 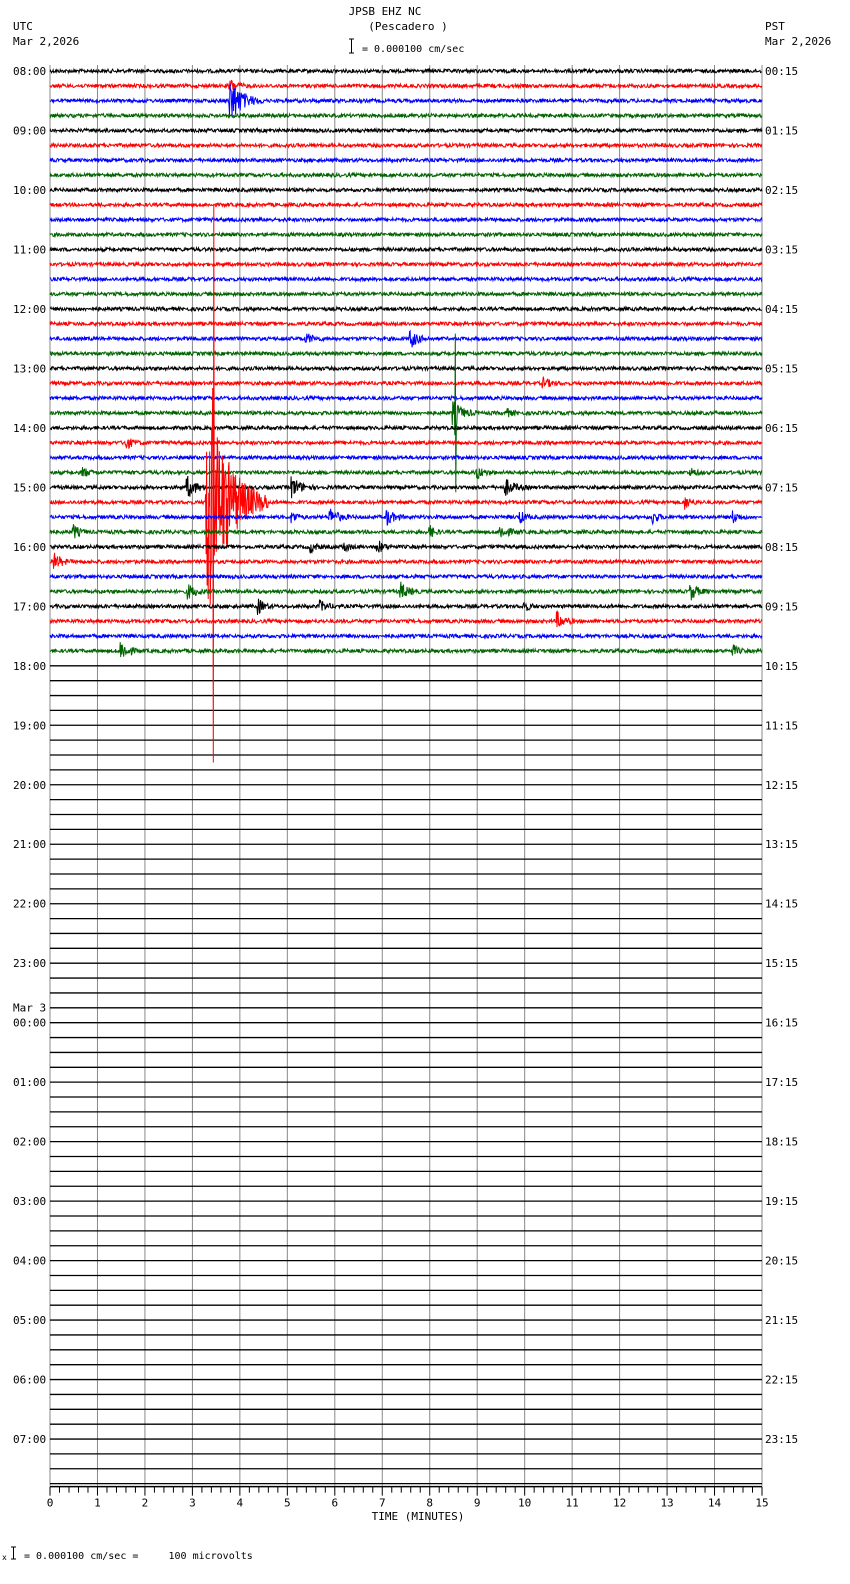 I want to click on utc-hour-label: 17:00, so click(x=29, y=606).